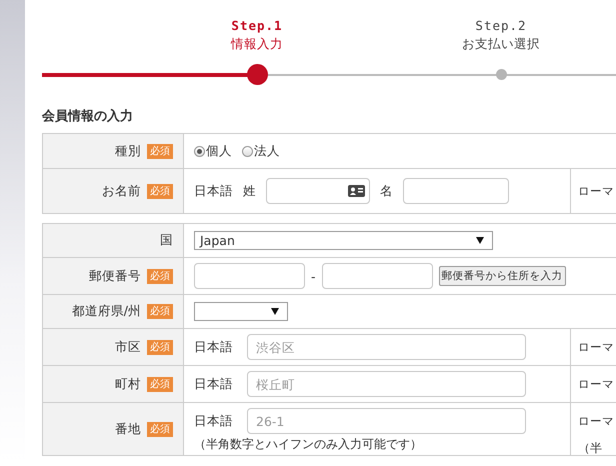  I want to click on field-label: 都道府県/州, so click(106, 310).